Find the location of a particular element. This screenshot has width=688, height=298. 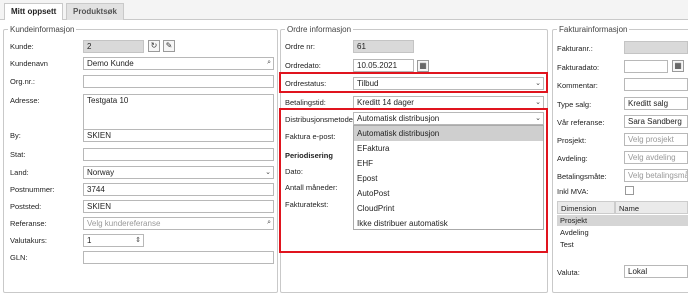

customer-info-legend: Kundeinformasjon is located at coordinates (42, 29).